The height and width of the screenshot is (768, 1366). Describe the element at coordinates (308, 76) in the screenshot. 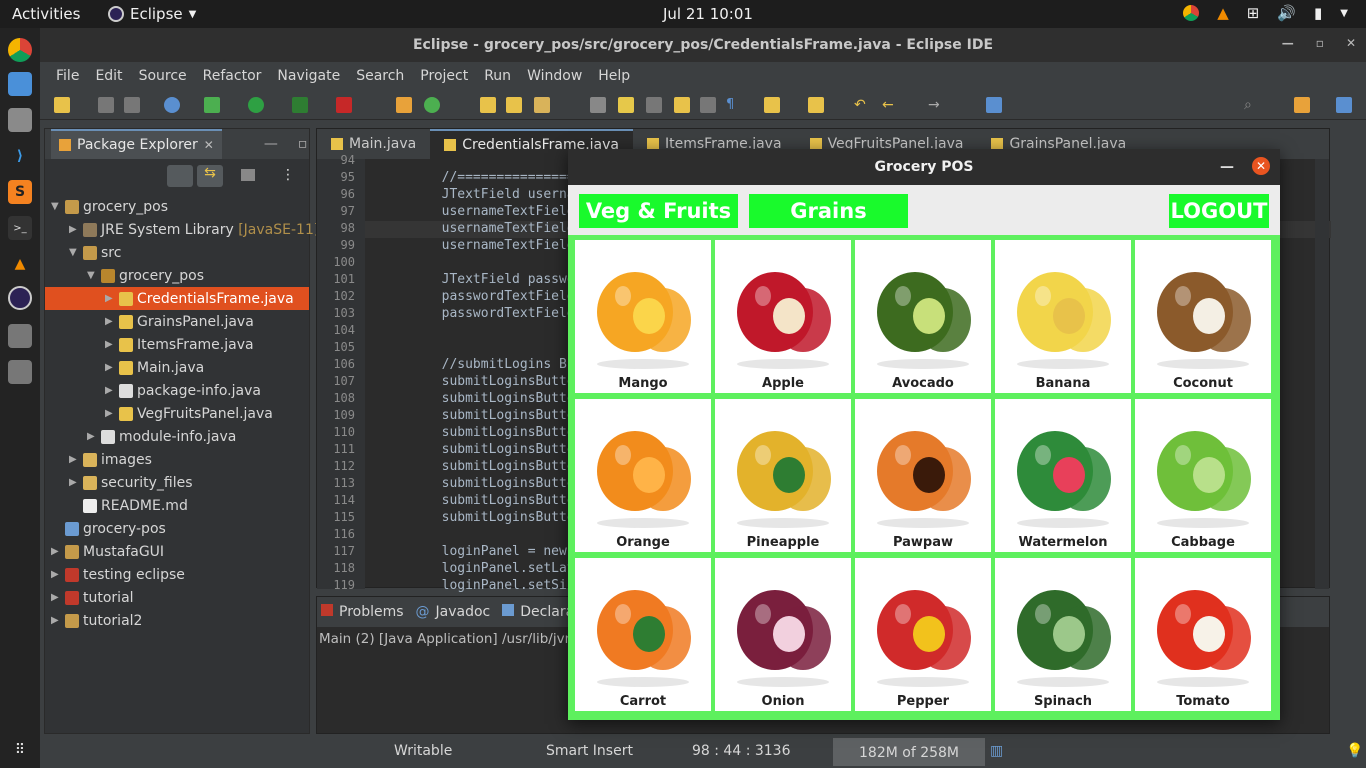

I see `menu-navigate: Navigate` at that location.